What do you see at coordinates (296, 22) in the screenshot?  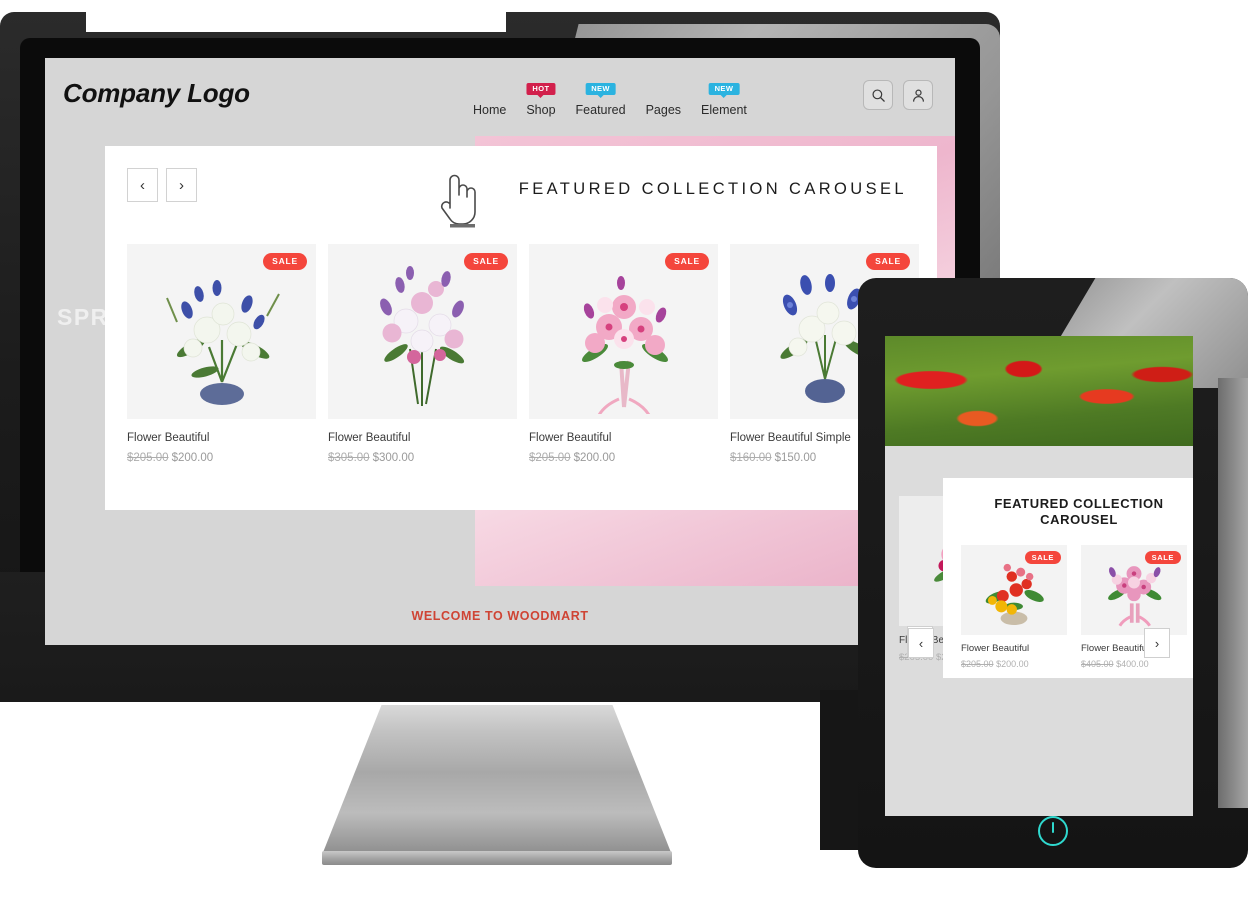 I see `monitor-top-highlight` at bounding box center [296, 22].